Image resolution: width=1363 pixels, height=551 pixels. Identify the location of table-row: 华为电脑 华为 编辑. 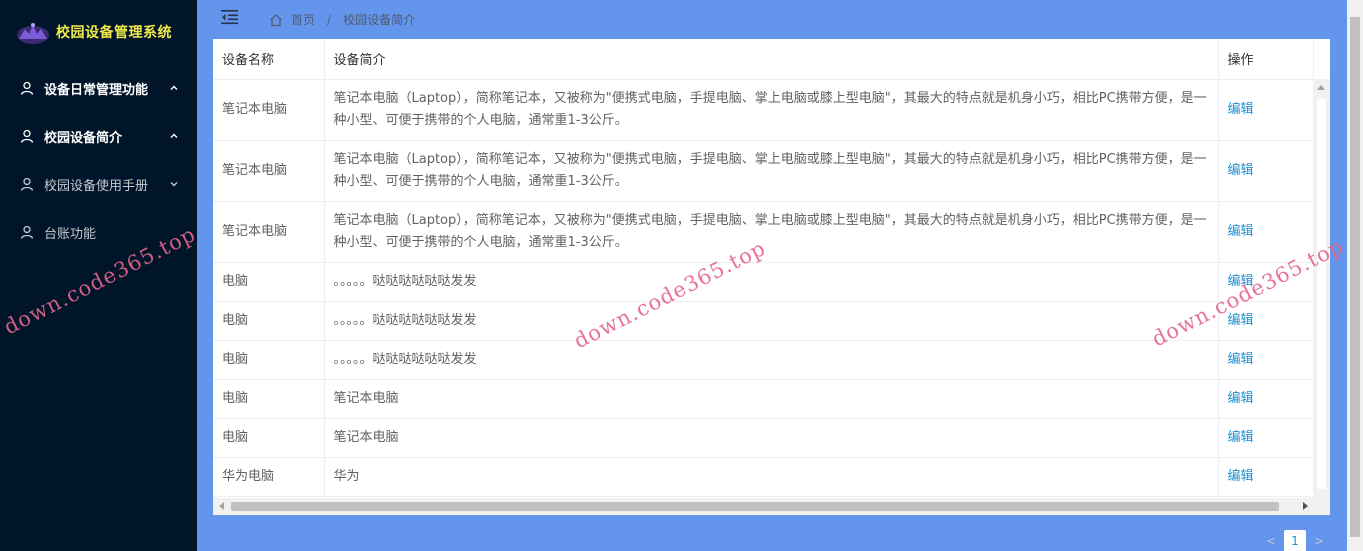
(763, 477).